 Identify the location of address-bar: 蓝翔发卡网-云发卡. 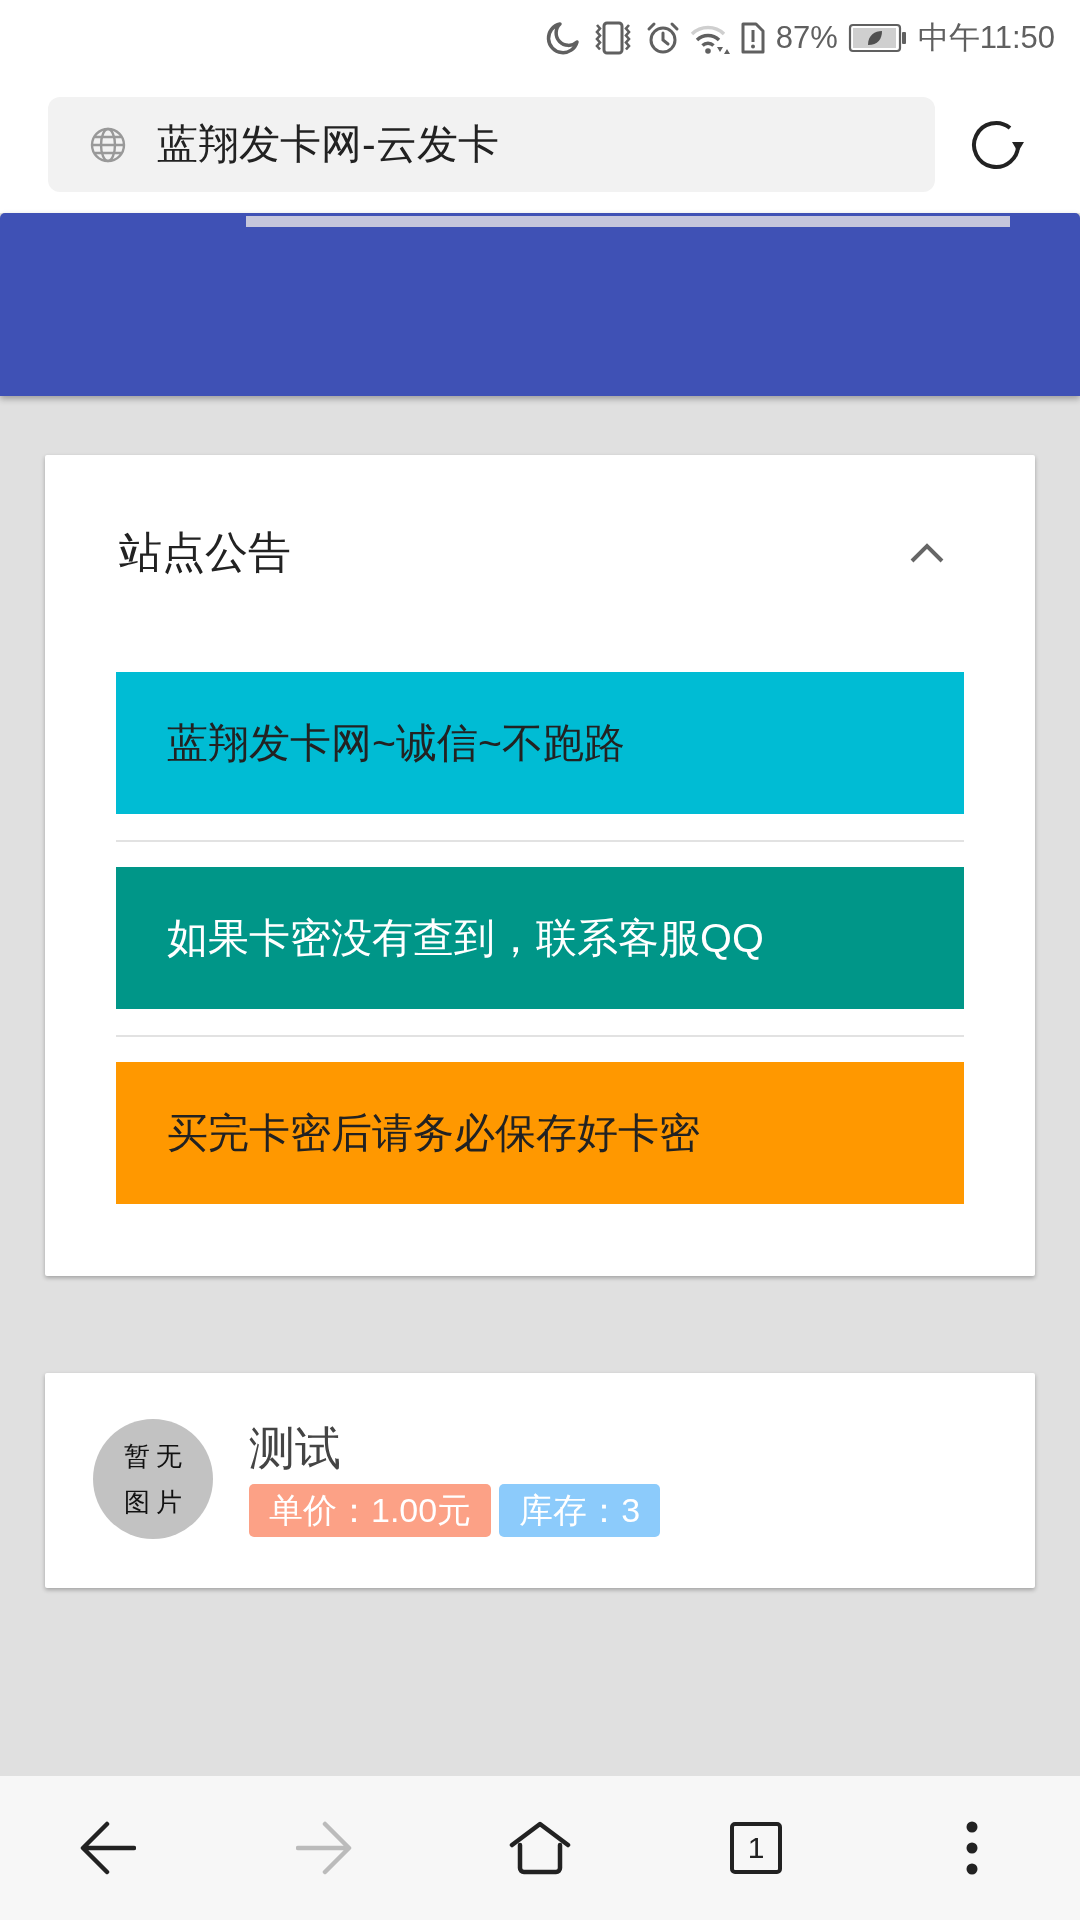
(491, 144).